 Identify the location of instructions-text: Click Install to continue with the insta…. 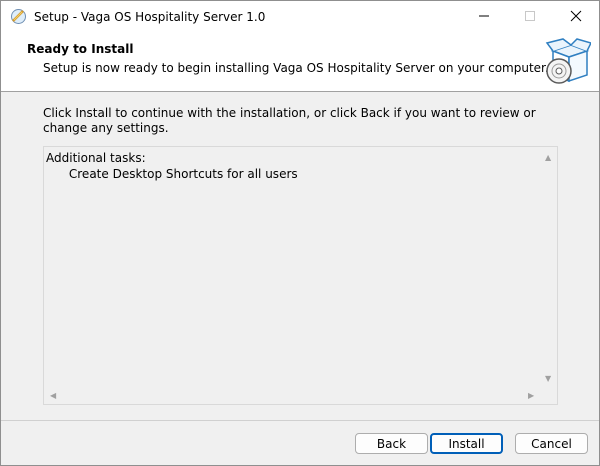
(289, 120).